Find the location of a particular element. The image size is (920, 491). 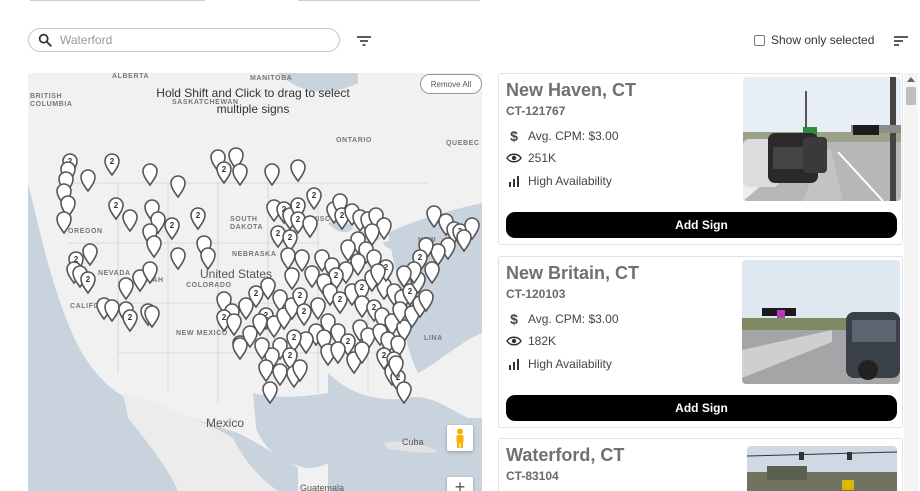

zoom-in-button: + is located at coordinates (460, 484).